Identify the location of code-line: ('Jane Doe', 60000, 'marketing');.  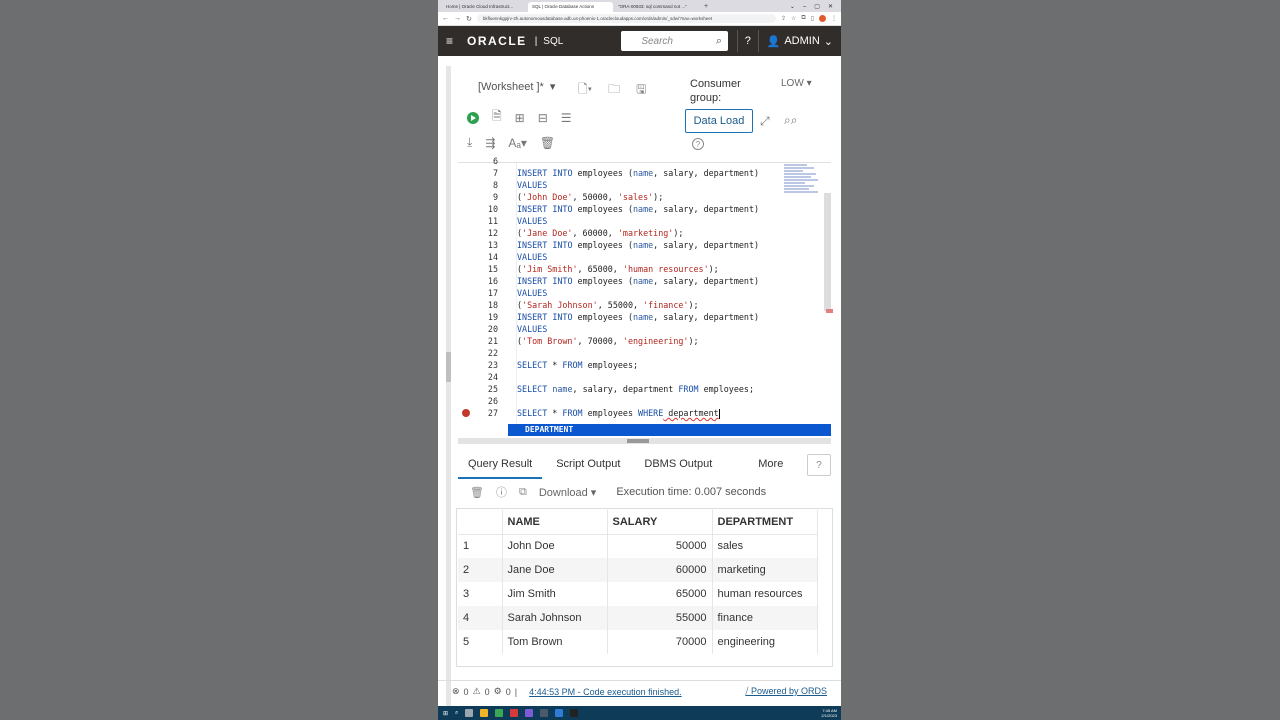
(600, 233).